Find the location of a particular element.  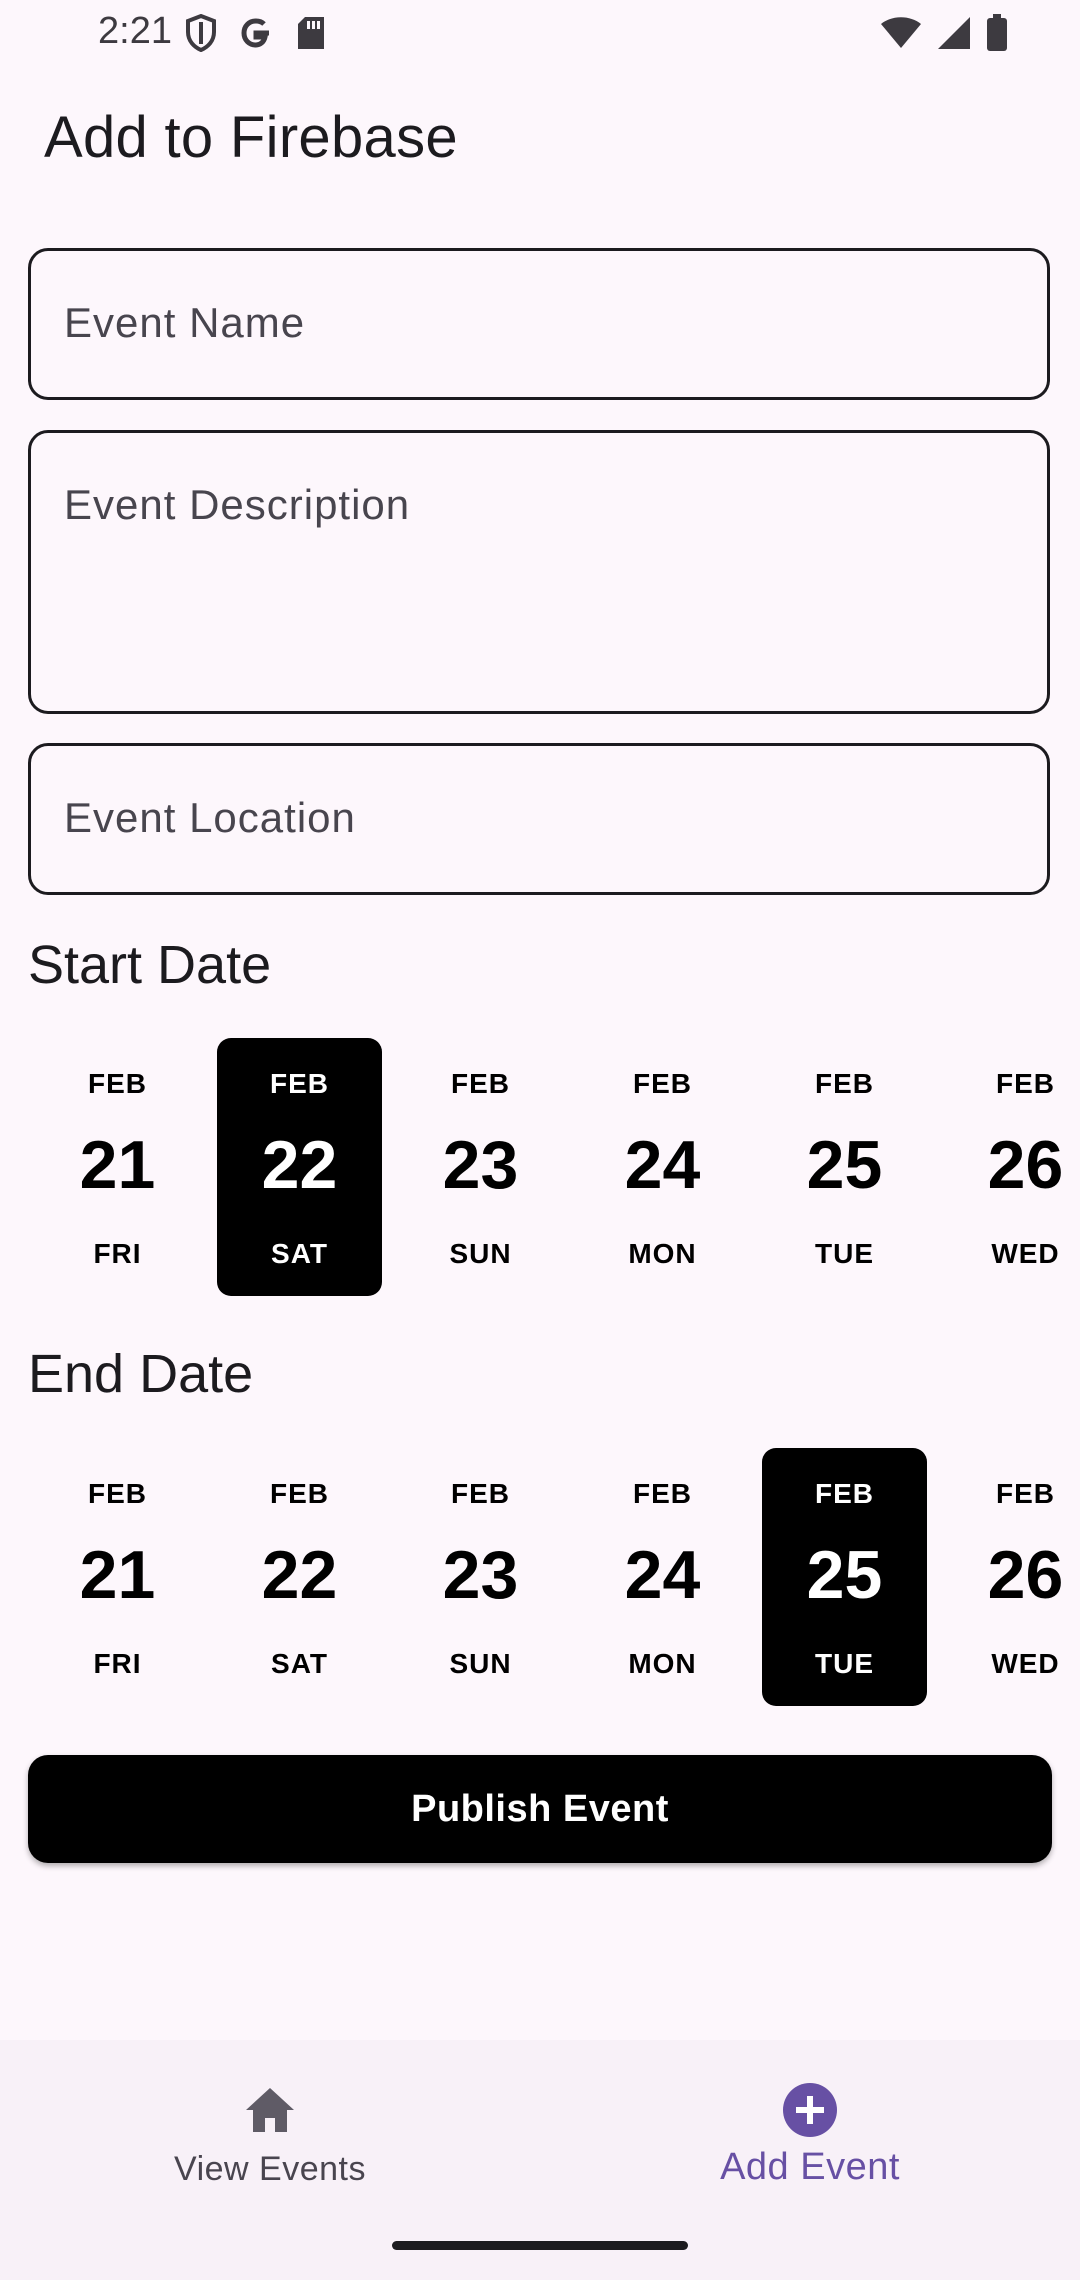

end-date-item-selected: FEB 25 TUE is located at coordinates (844, 1577).